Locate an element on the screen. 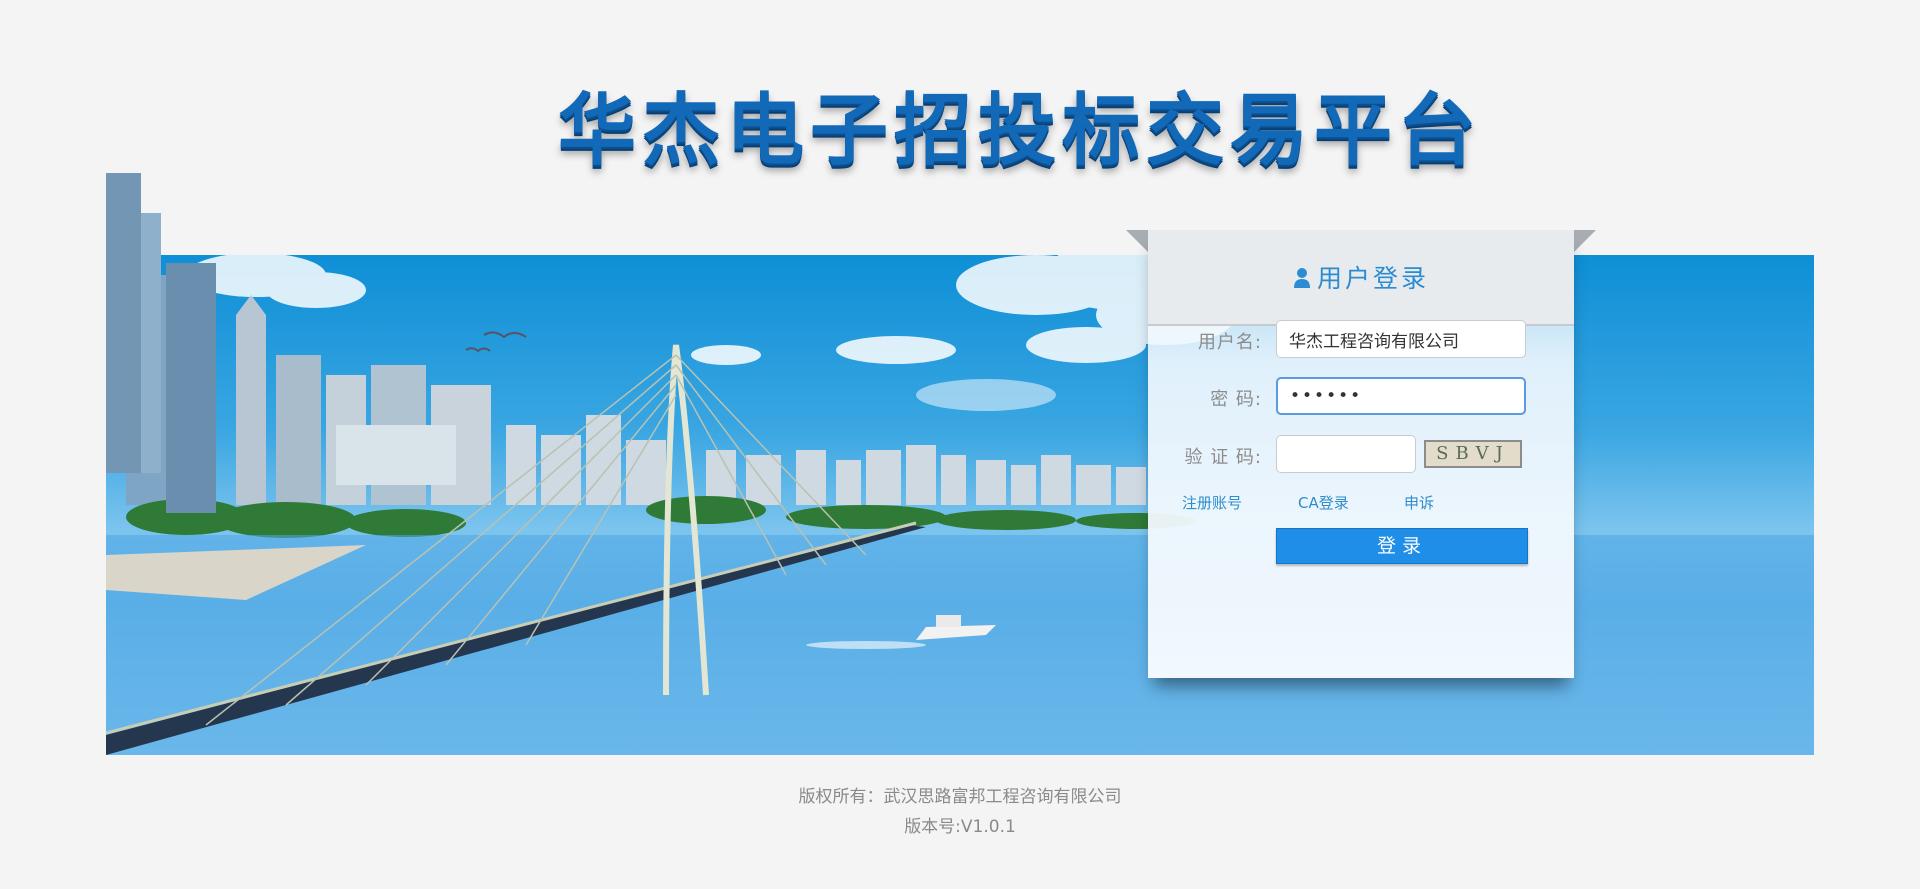 This screenshot has width=1920, height=889. username-label: 用户名: is located at coordinates (1229, 342).